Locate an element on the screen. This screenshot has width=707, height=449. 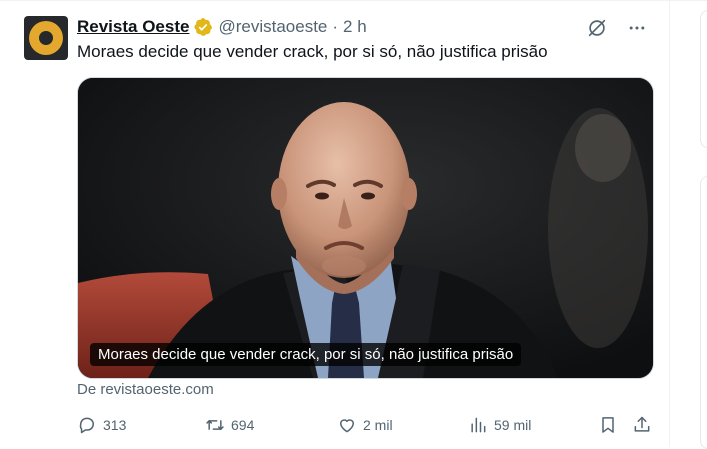
reply-button: 313 is located at coordinates (101, 425).